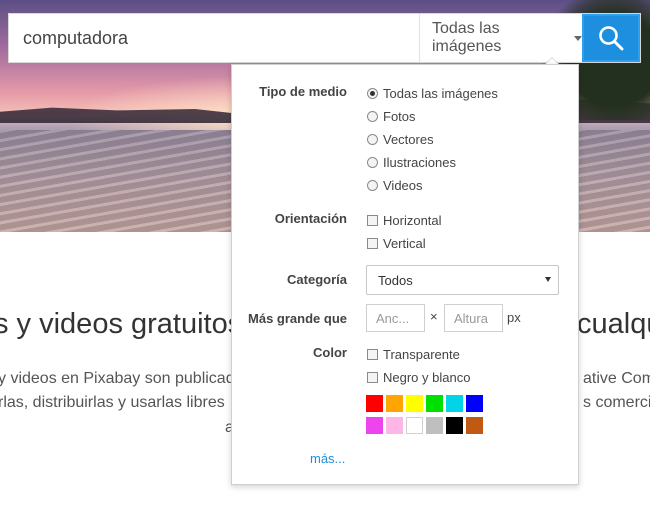 The image size is (650, 505). I want to click on checkbox-transparent: Transparente, so click(413, 354).